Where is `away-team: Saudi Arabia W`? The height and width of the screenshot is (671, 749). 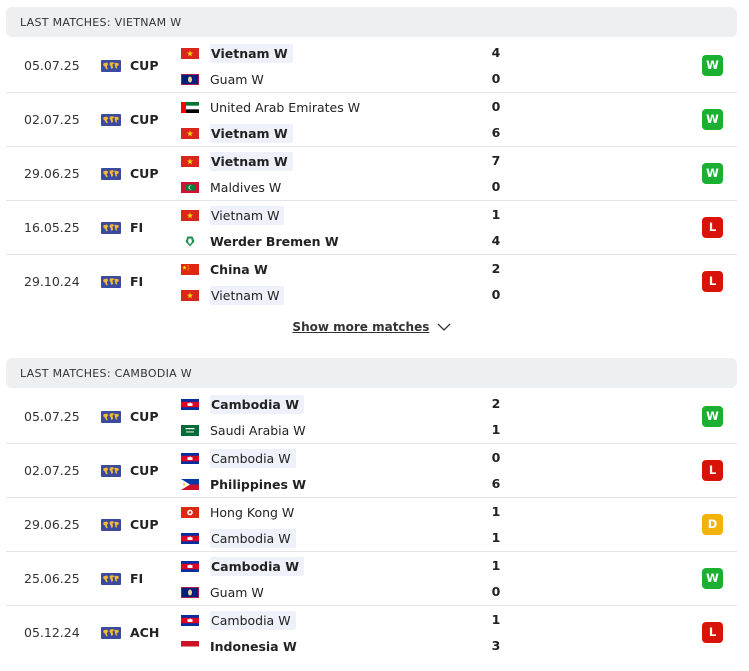 away-team: Saudi Arabia W is located at coordinates (245, 430).